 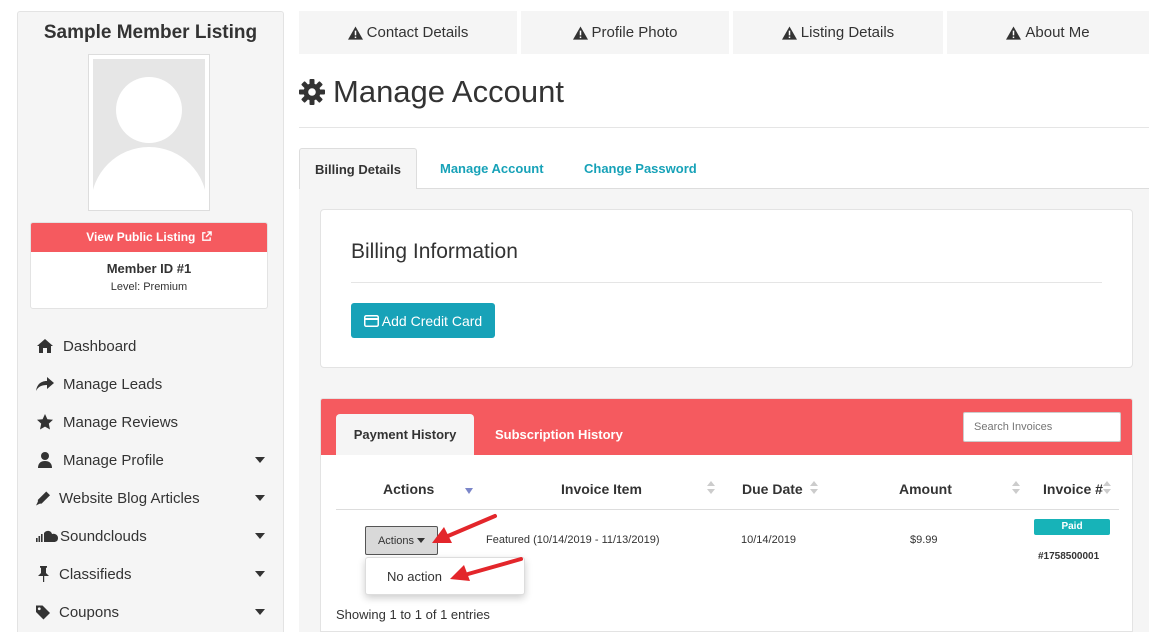 I want to click on star-icon, so click(x=45, y=422).